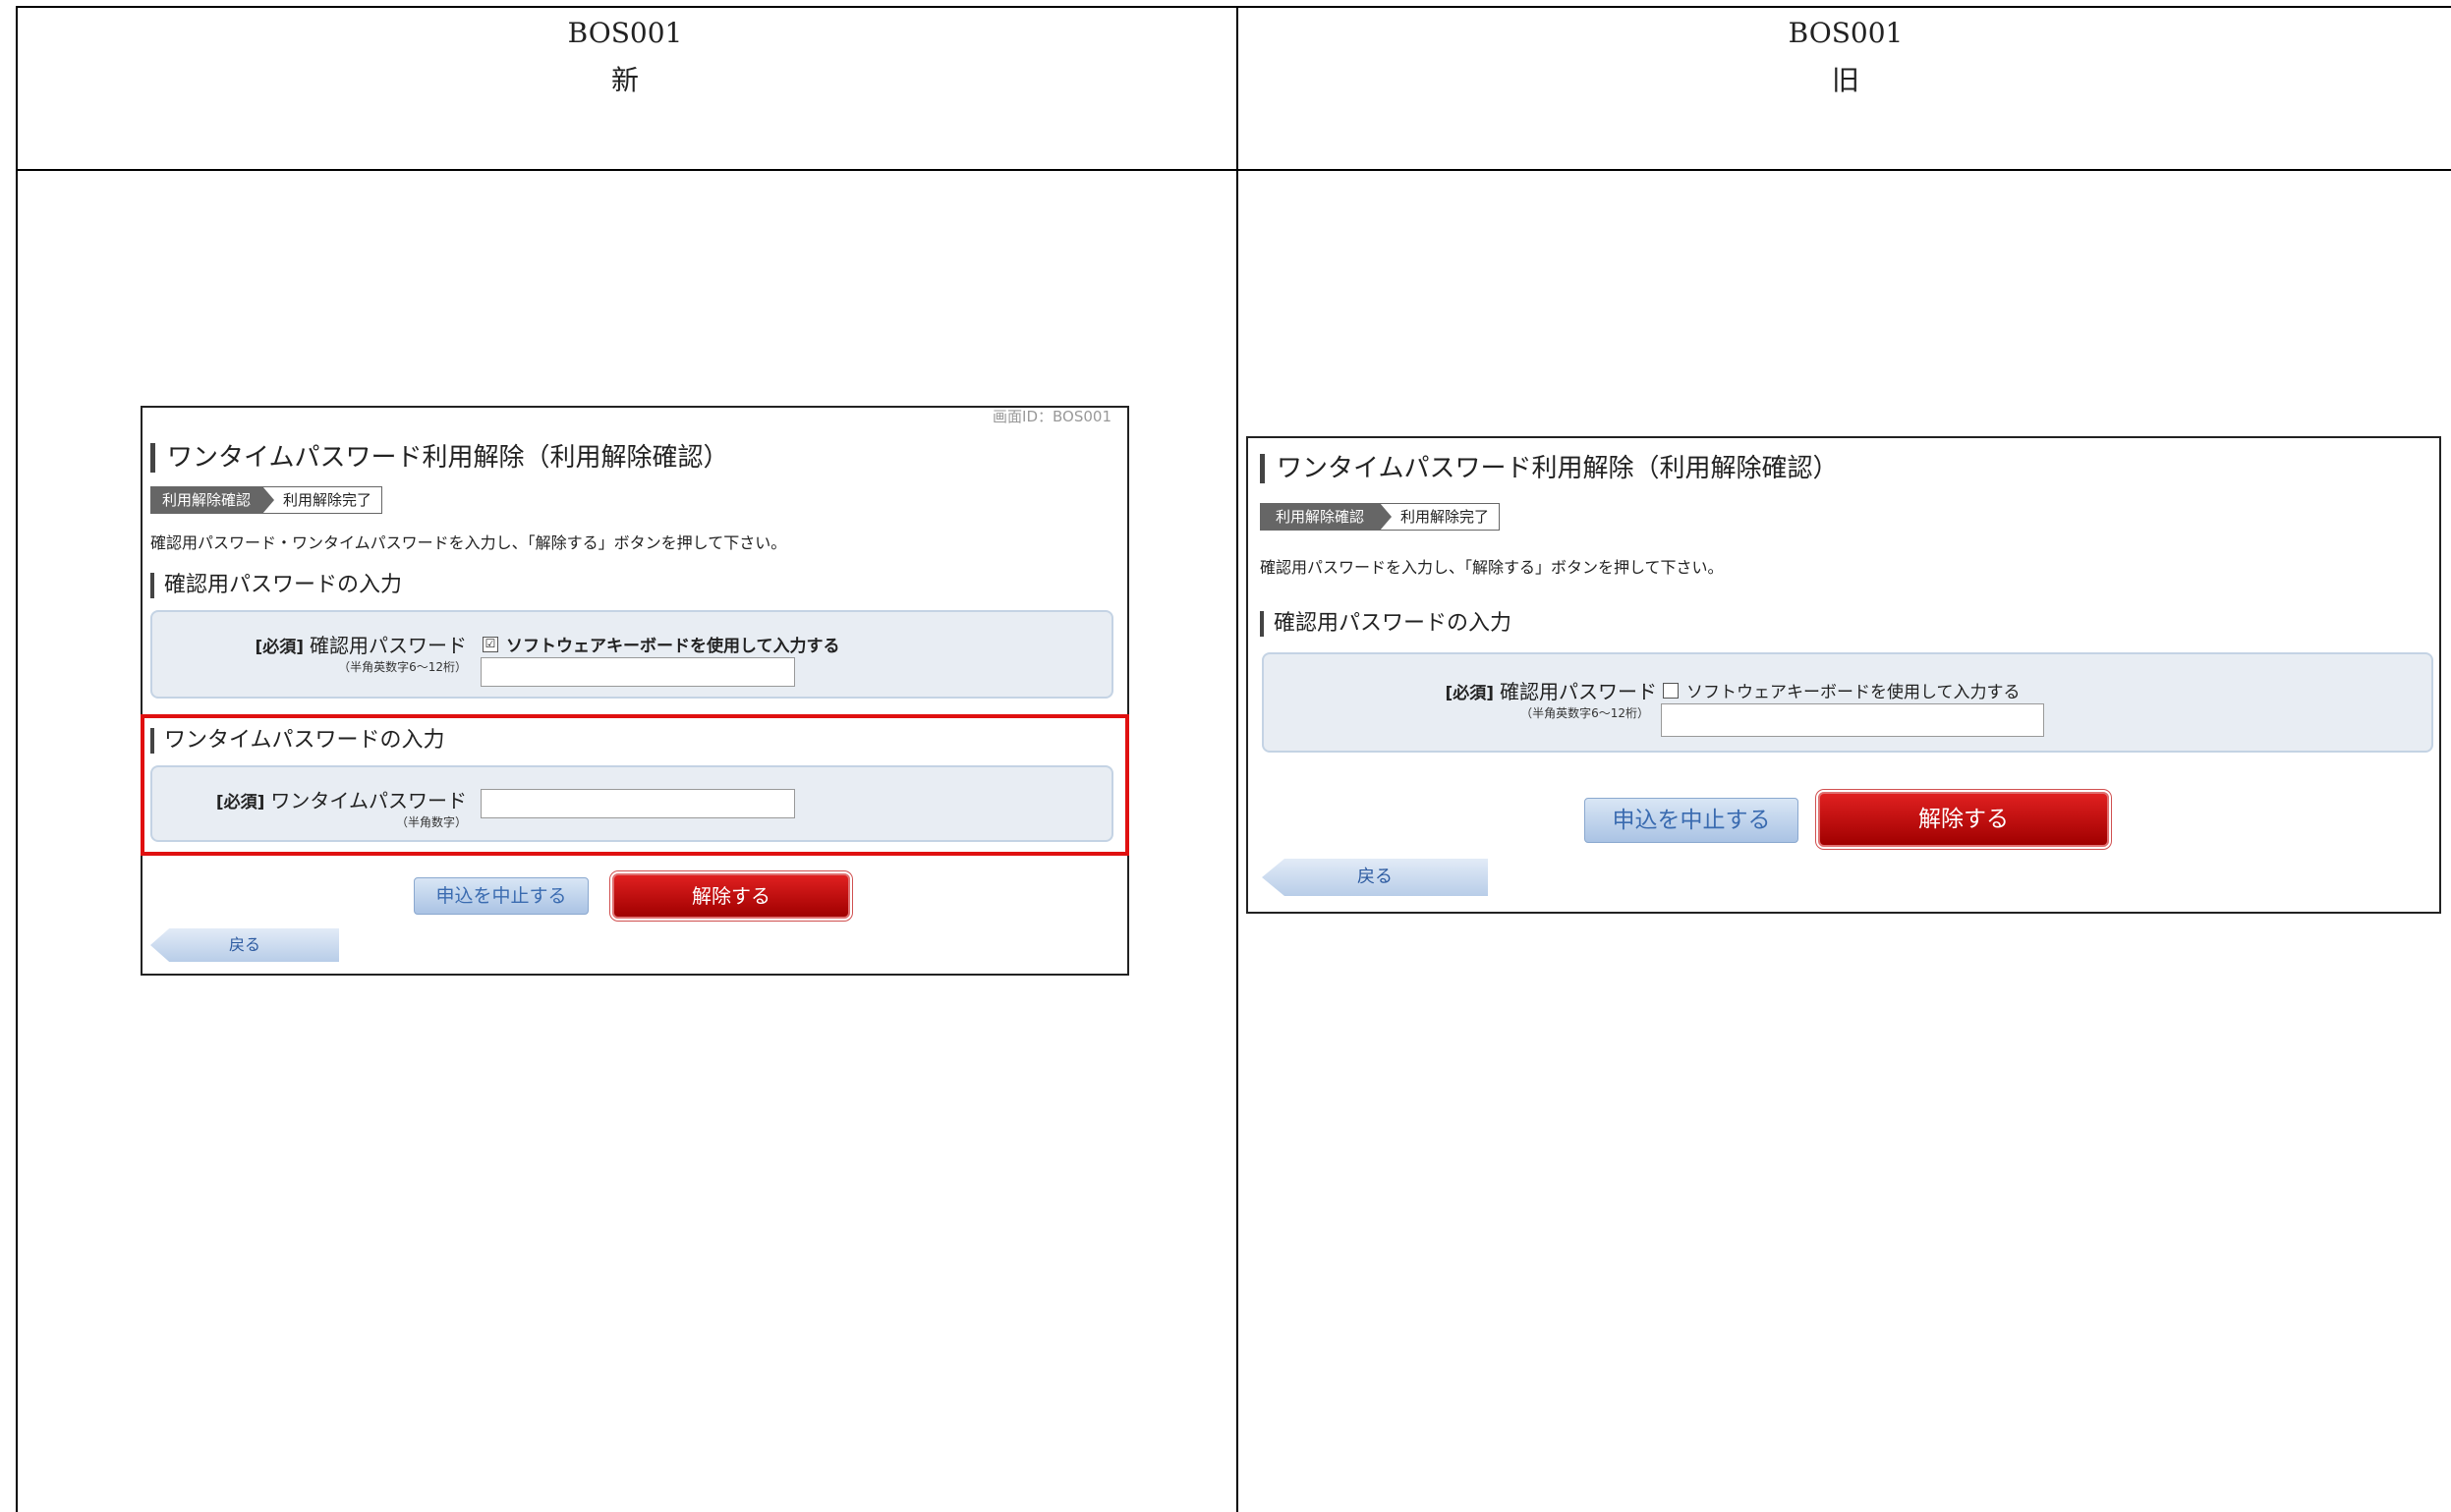 Image resolution: width=2451 pixels, height=1512 pixels. What do you see at coordinates (1843, 57) in the screenshot?
I see `right-column-header: BOS001 旧` at bounding box center [1843, 57].